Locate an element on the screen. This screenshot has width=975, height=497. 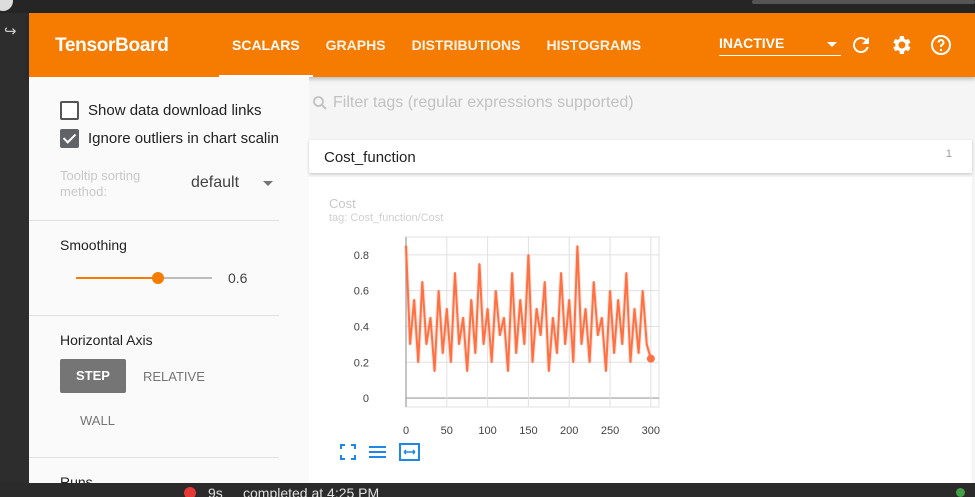
axis-wall-button: WALL is located at coordinates (97, 420).